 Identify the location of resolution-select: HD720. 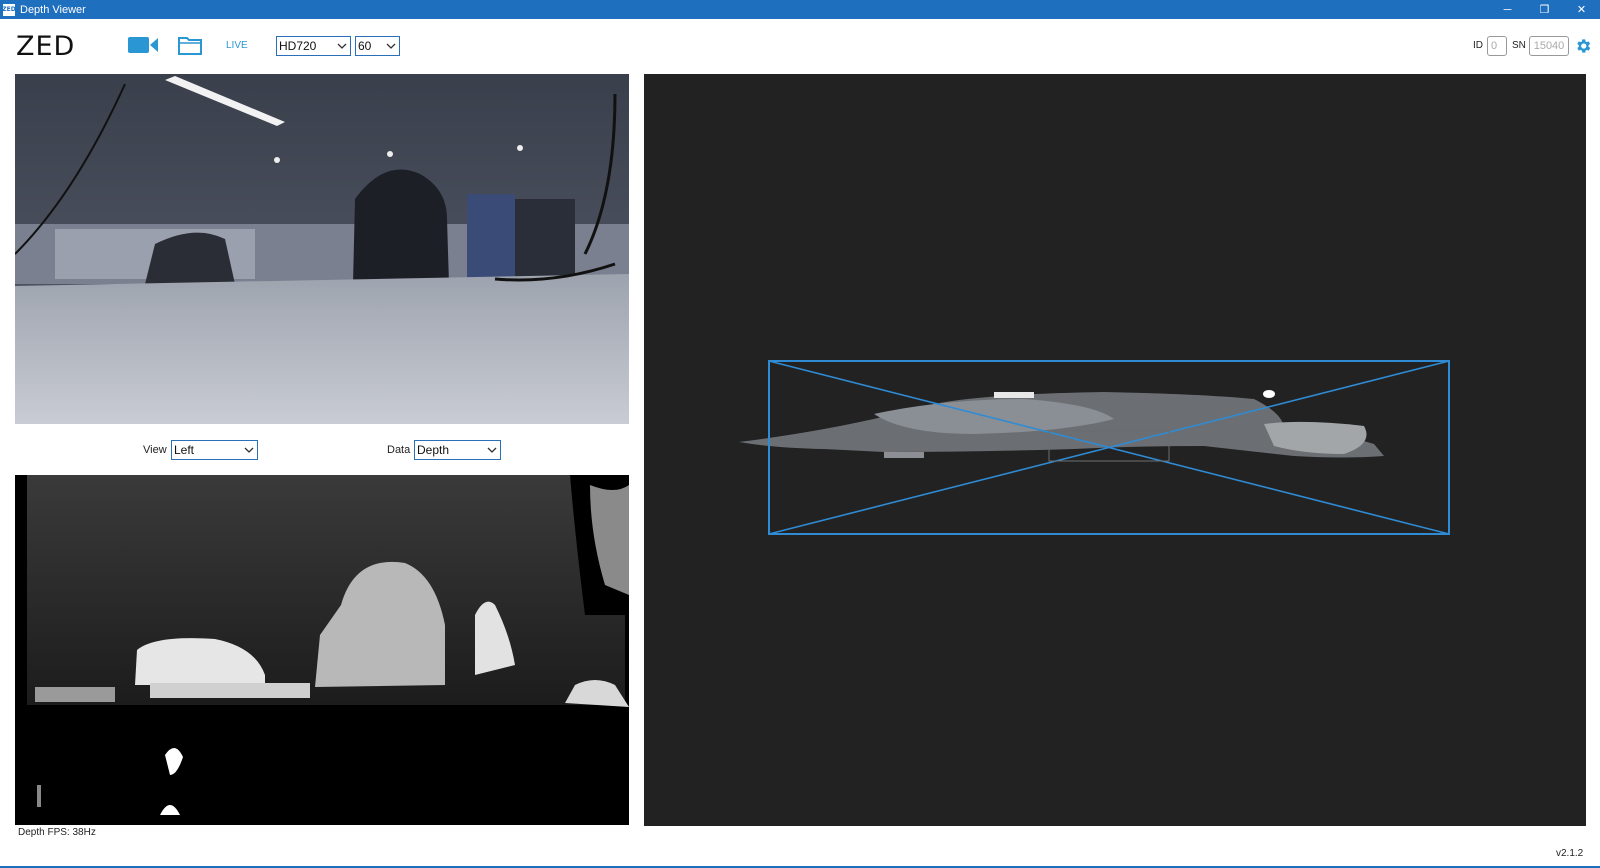
(313, 46).